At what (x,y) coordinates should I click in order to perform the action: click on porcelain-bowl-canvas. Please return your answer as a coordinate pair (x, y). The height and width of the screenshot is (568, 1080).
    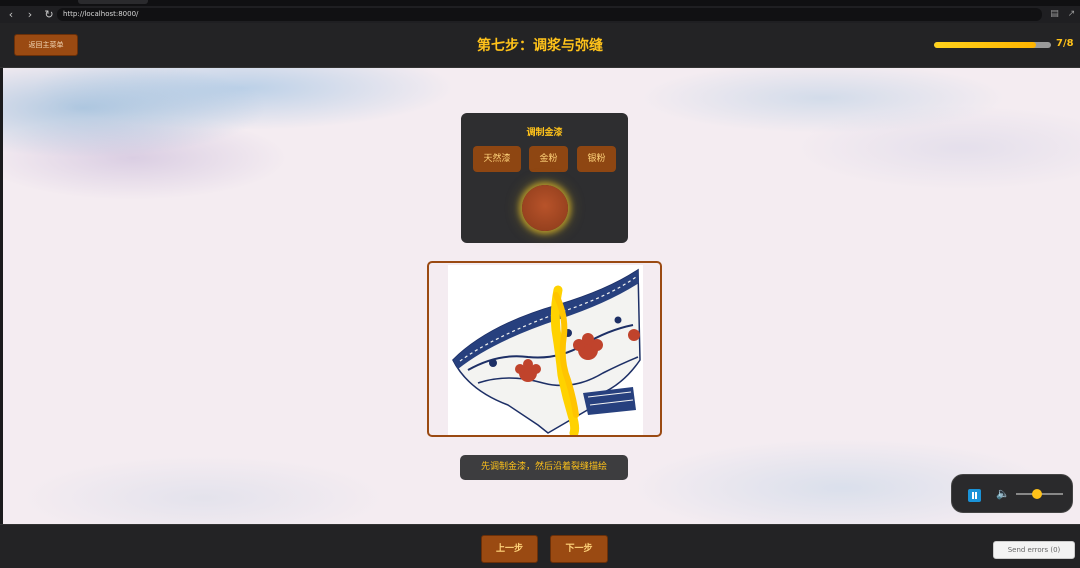
    Looking at the image, I should click on (544, 349).